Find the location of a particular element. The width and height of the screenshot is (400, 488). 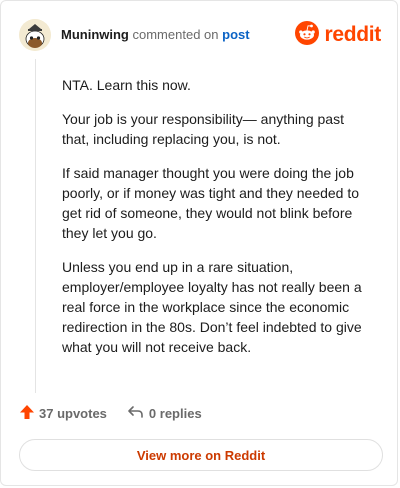

reddit-brand: reddit is located at coordinates (338, 35).